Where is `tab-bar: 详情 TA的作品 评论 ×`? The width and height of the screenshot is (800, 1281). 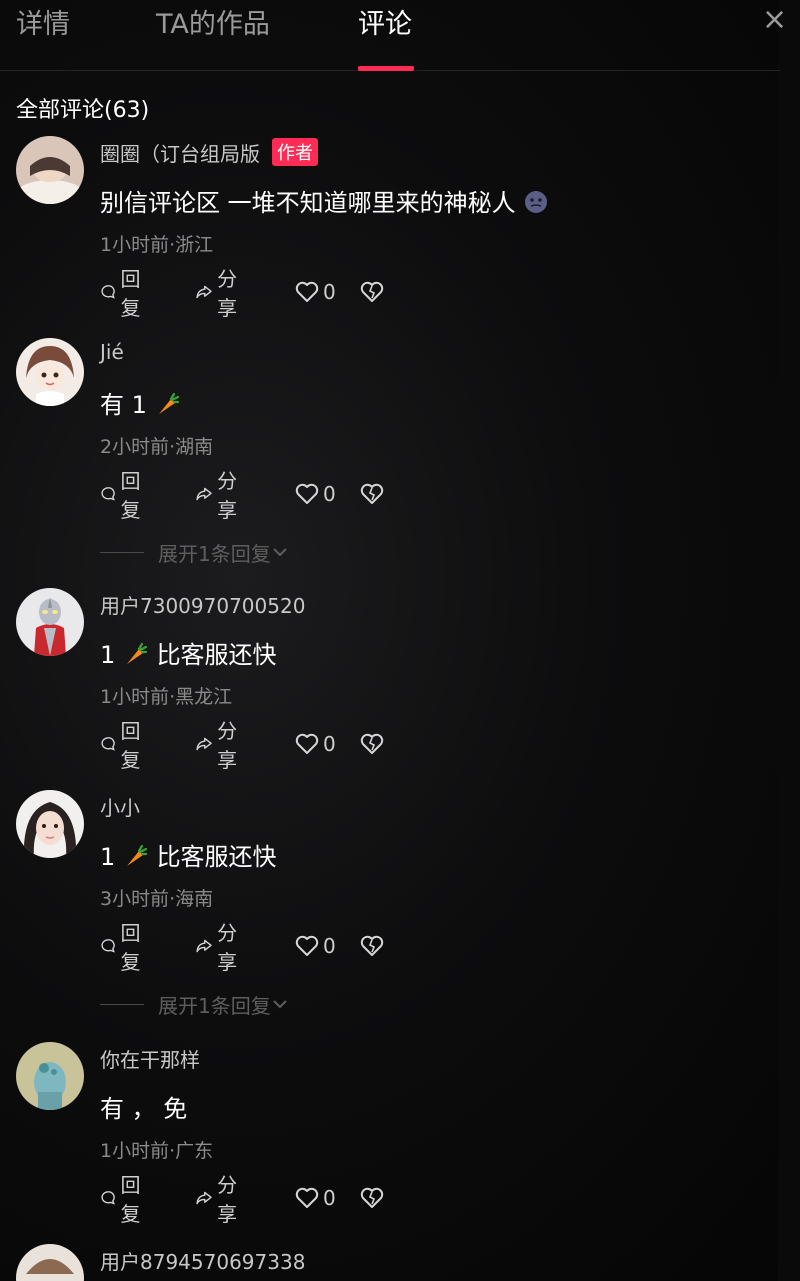
tab-bar: 详情 TA的作品 评论 × is located at coordinates (393, 35).